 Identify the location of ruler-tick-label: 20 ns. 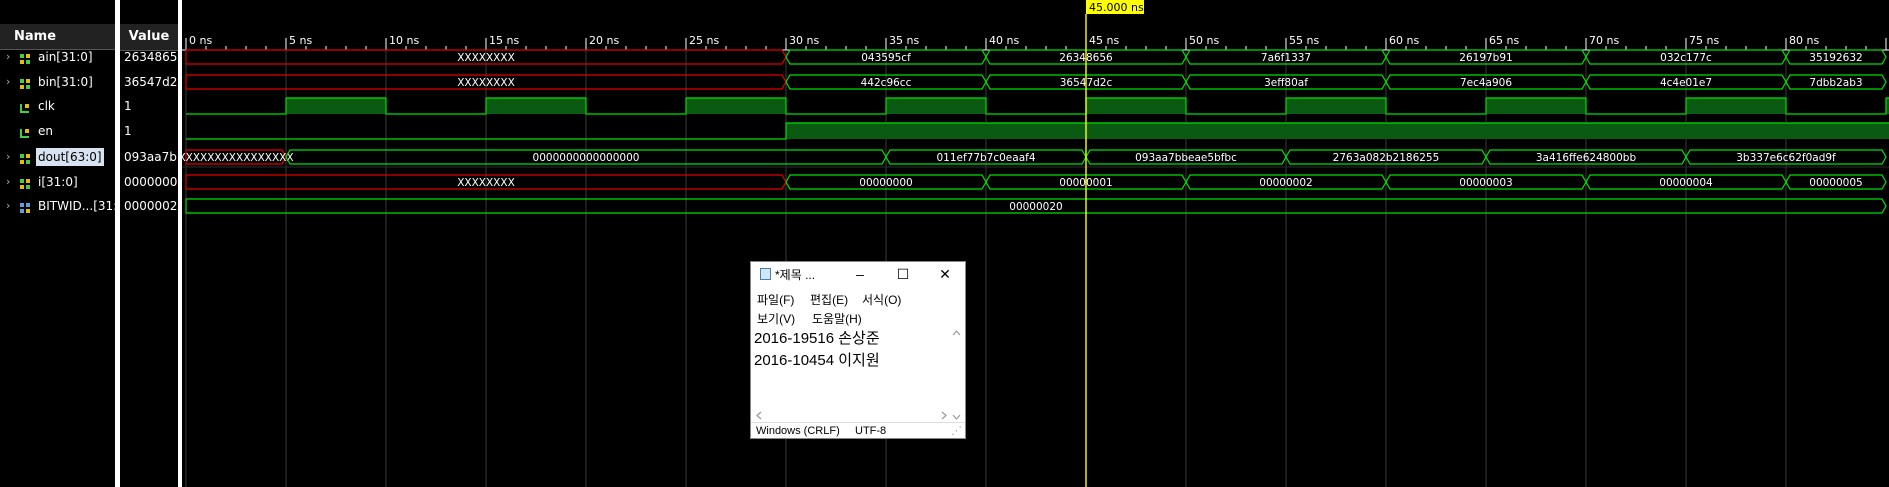
(604, 40).